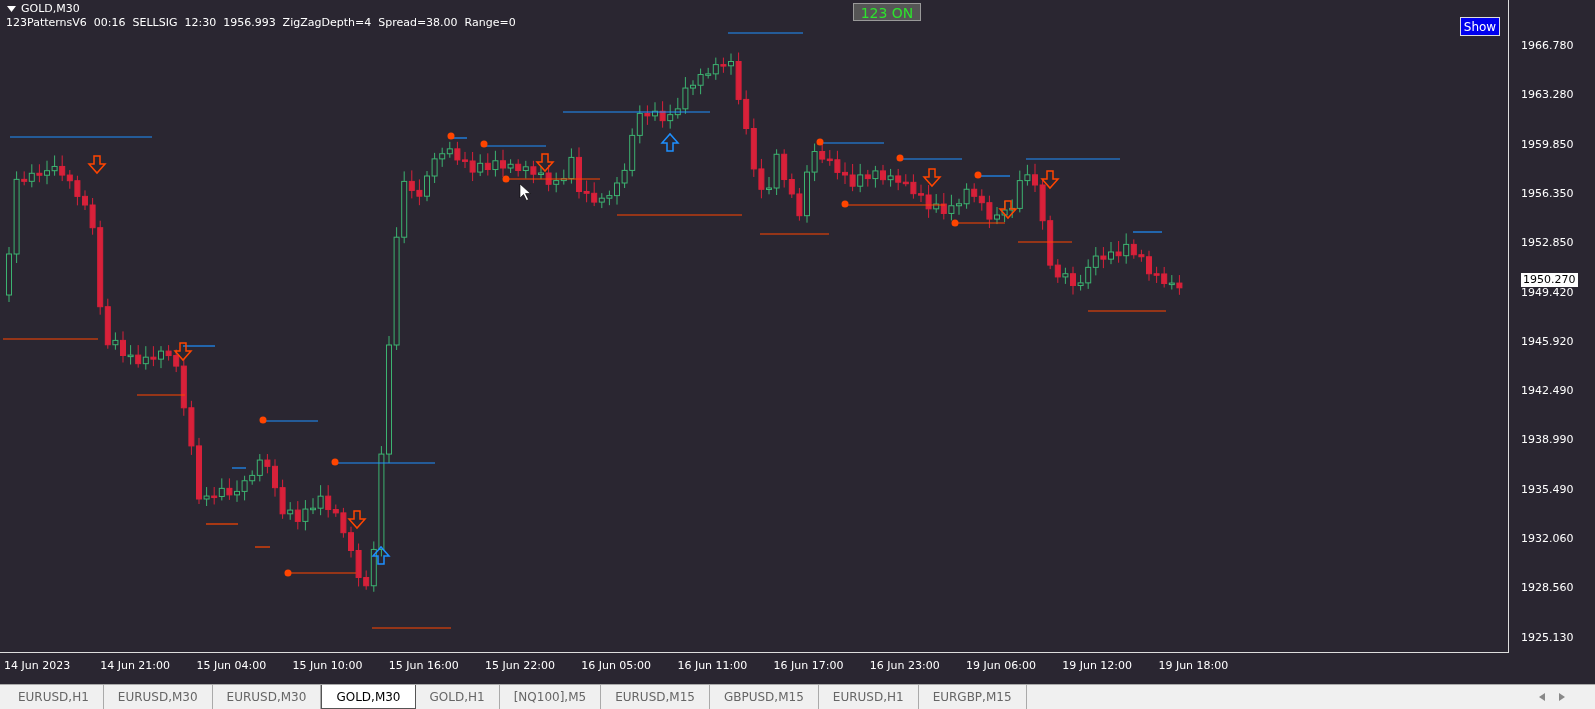 This screenshot has height=709, width=1595. What do you see at coordinates (1547, 95) in the screenshot?
I see `price-tick: 1963.280` at bounding box center [1547, 95].